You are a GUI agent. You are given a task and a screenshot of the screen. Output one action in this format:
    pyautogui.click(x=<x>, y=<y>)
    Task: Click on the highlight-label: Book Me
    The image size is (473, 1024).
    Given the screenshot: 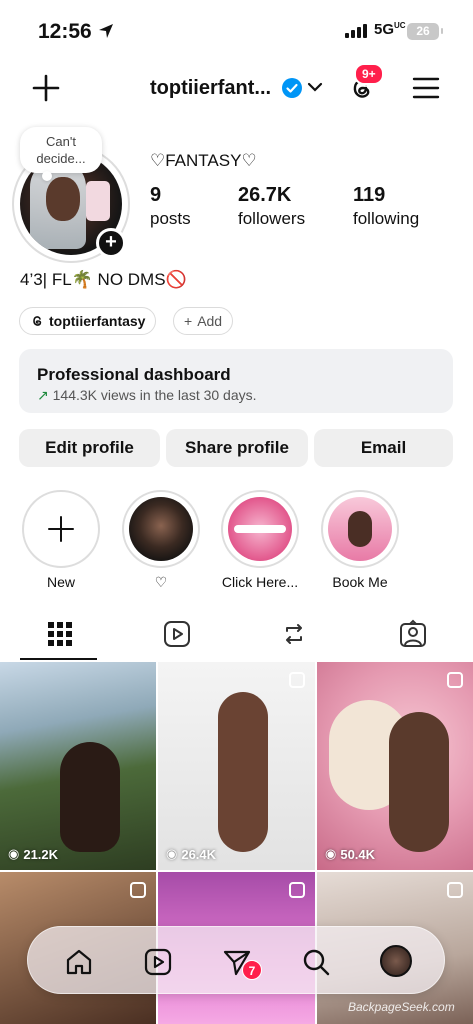 What is the action you would take?
    pyautogui.click(x=360, y=582)
    